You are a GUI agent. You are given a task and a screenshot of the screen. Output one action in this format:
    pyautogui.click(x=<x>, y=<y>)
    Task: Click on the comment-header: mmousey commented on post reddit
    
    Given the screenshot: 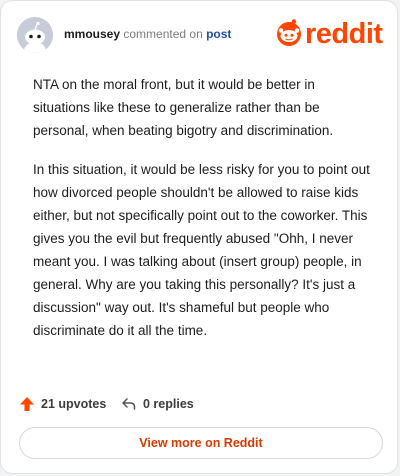 What is the action you would take?
    pyautogui.click(x=200, y=35)
    